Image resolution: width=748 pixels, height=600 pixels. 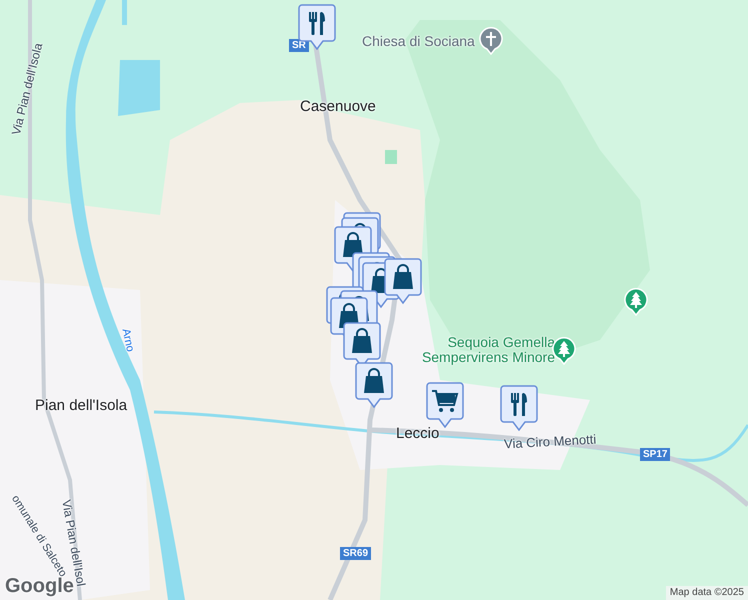 I want to click on street-label: Via Pian dell'Isola, so click(x=27, y=89).